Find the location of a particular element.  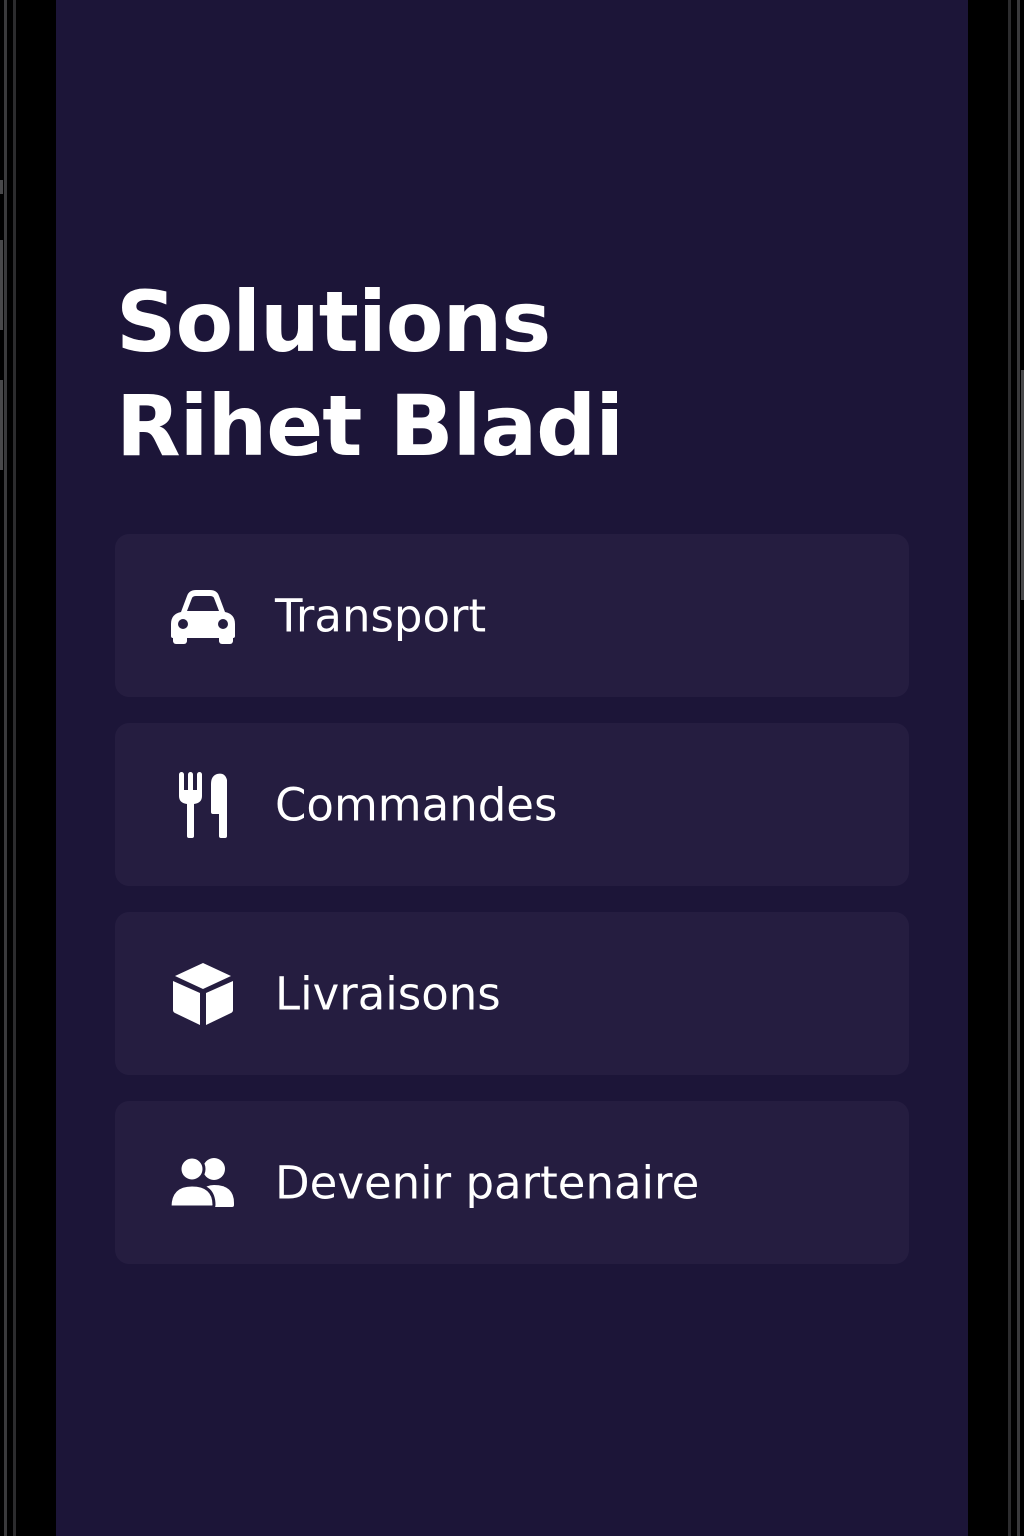

menu-item-commandes: Commandes is located at coordinates (512, 804).